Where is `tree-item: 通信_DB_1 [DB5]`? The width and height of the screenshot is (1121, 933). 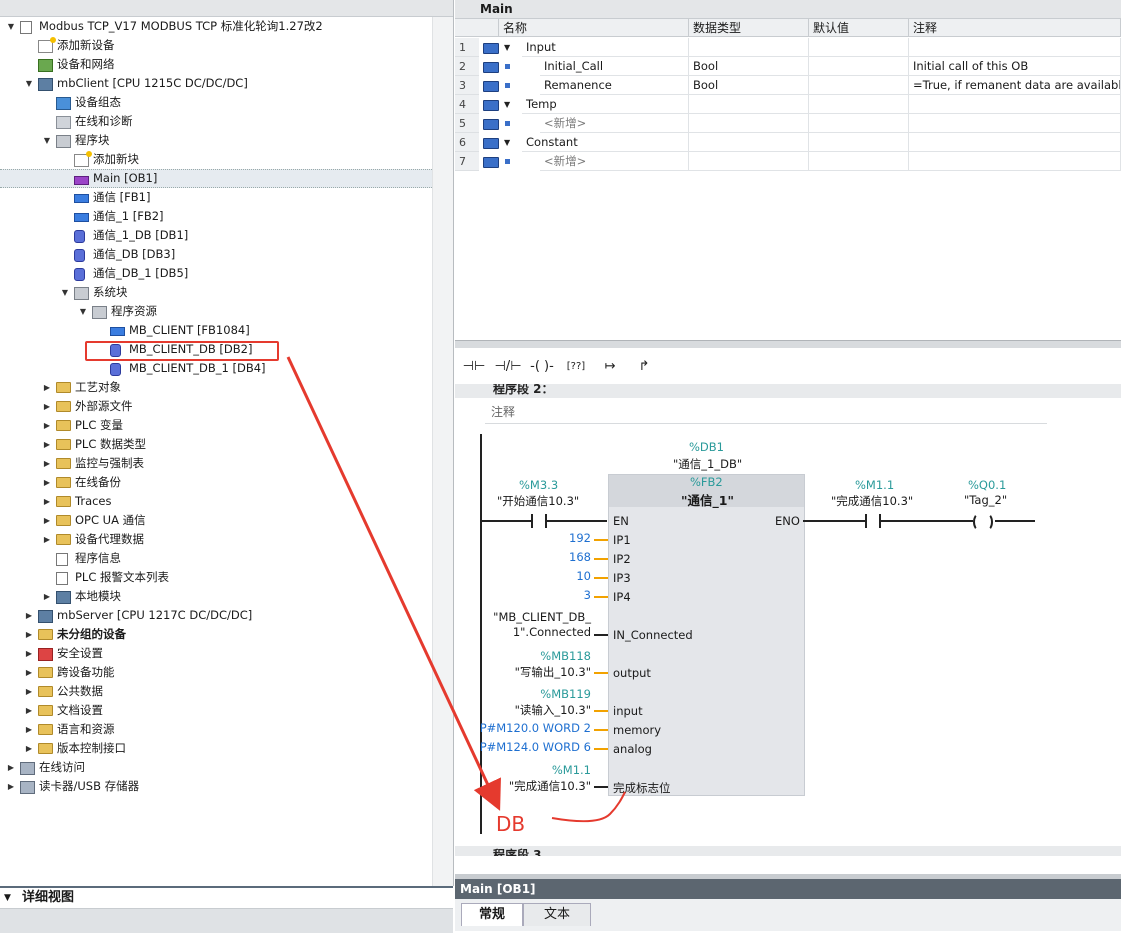
tree-item: 通信_DB_1 [DB5] is located at coordinates (216, 273).